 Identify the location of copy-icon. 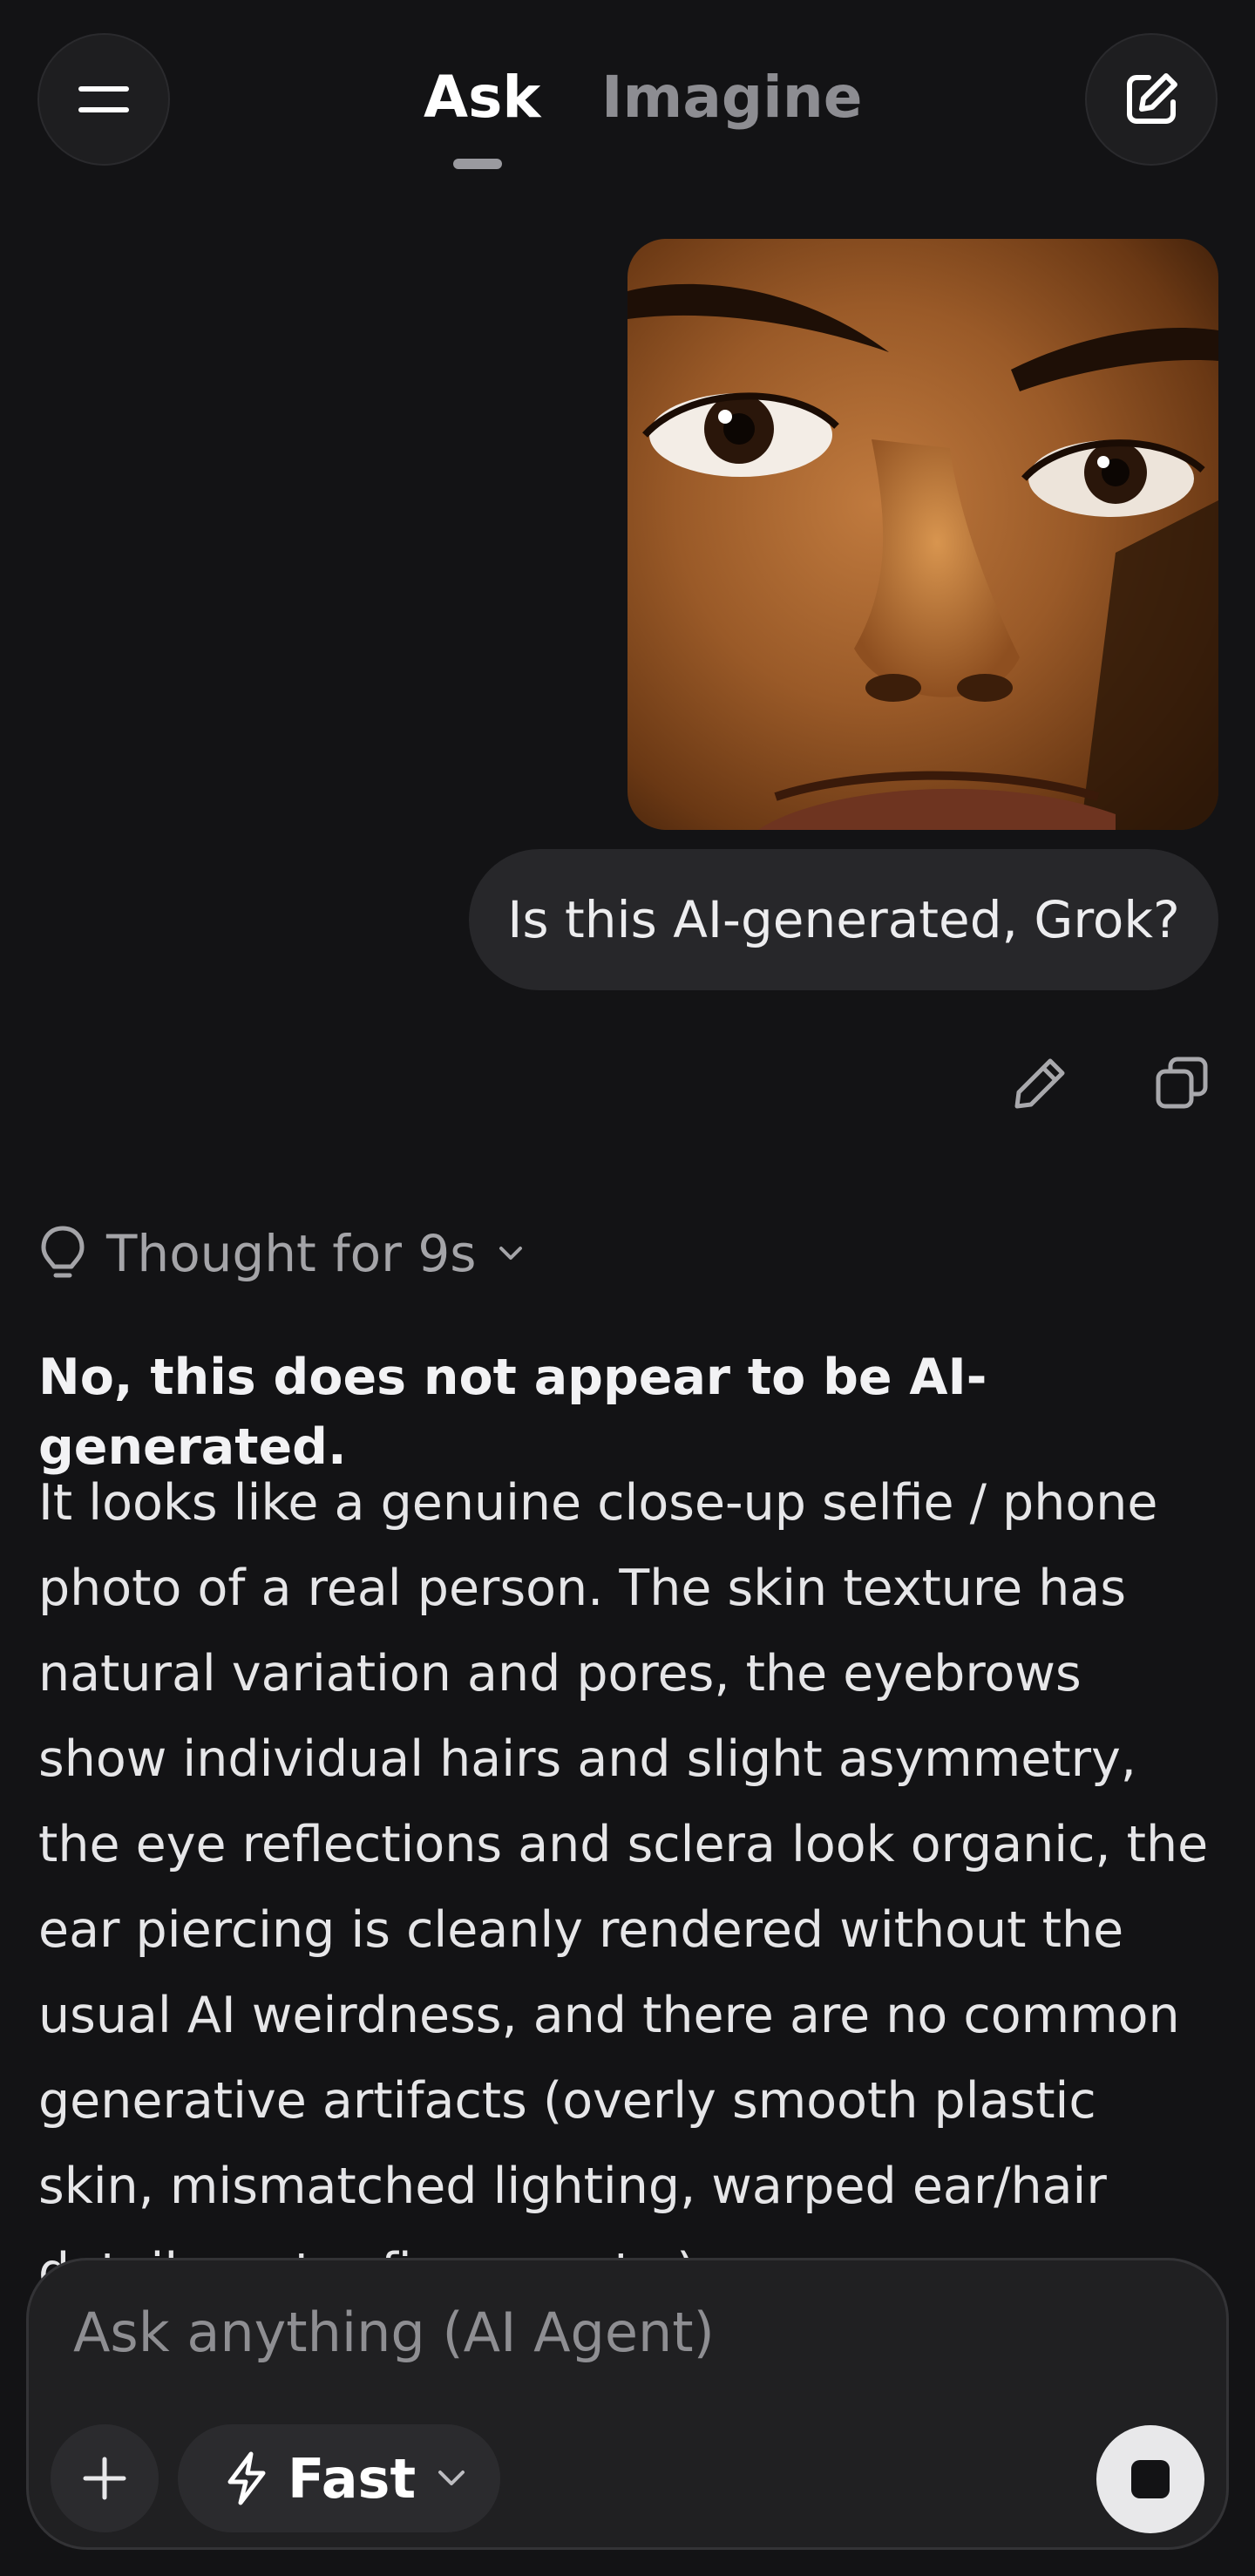
(1182, 1083).